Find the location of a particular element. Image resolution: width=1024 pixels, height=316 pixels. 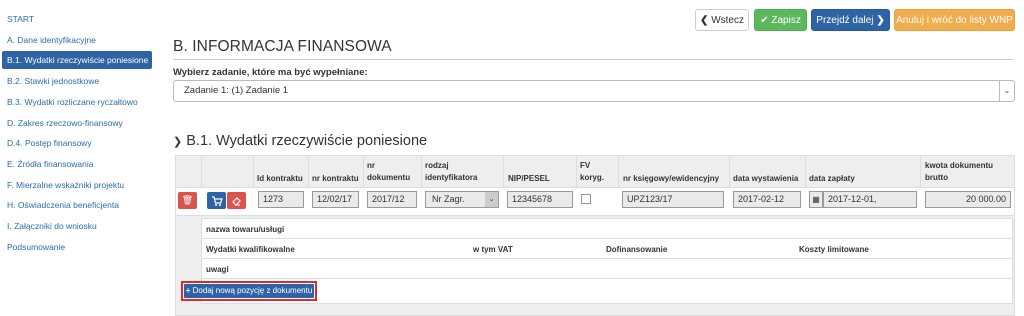

cart-icon is located at coordinates (217, 201).